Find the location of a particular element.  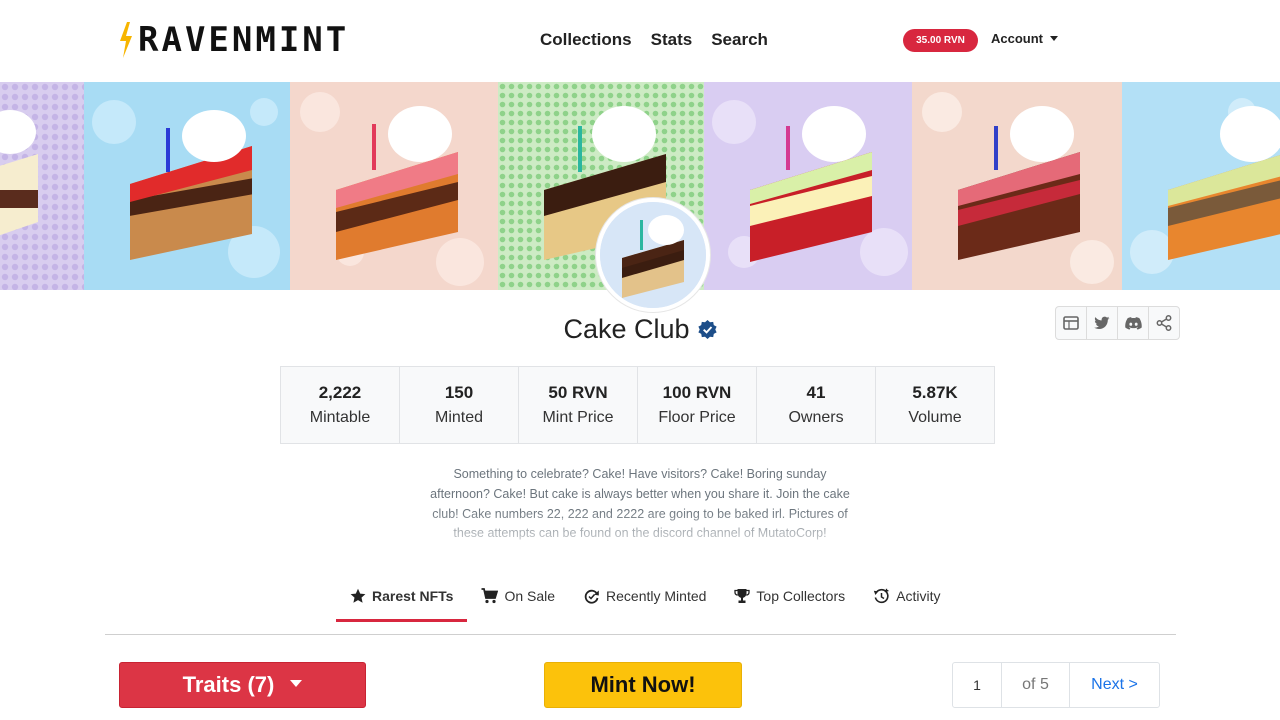

twitter-icon is located at coordinates (1102, 322).